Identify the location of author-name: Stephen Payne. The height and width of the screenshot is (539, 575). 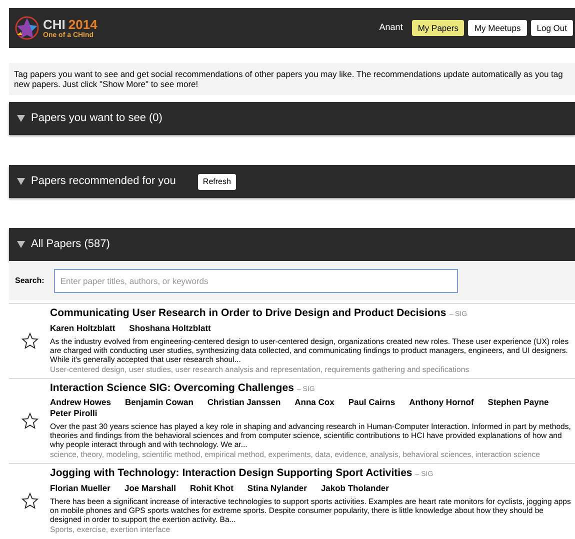
(518, 402).